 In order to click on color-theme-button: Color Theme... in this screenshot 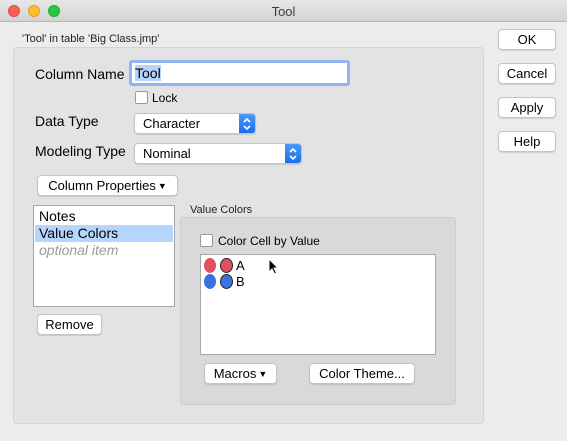, I will do `click(362, 373)`.